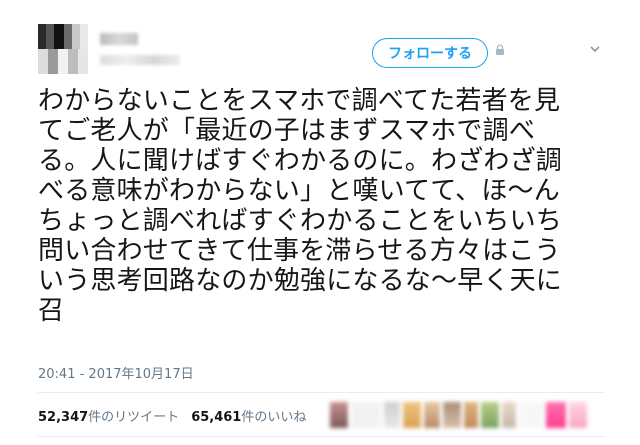 This screenshot has height=445, width=640. Describe the element at coordinates (216, 417) in the screenshot. I see `likes-count: 65,461` at that location.